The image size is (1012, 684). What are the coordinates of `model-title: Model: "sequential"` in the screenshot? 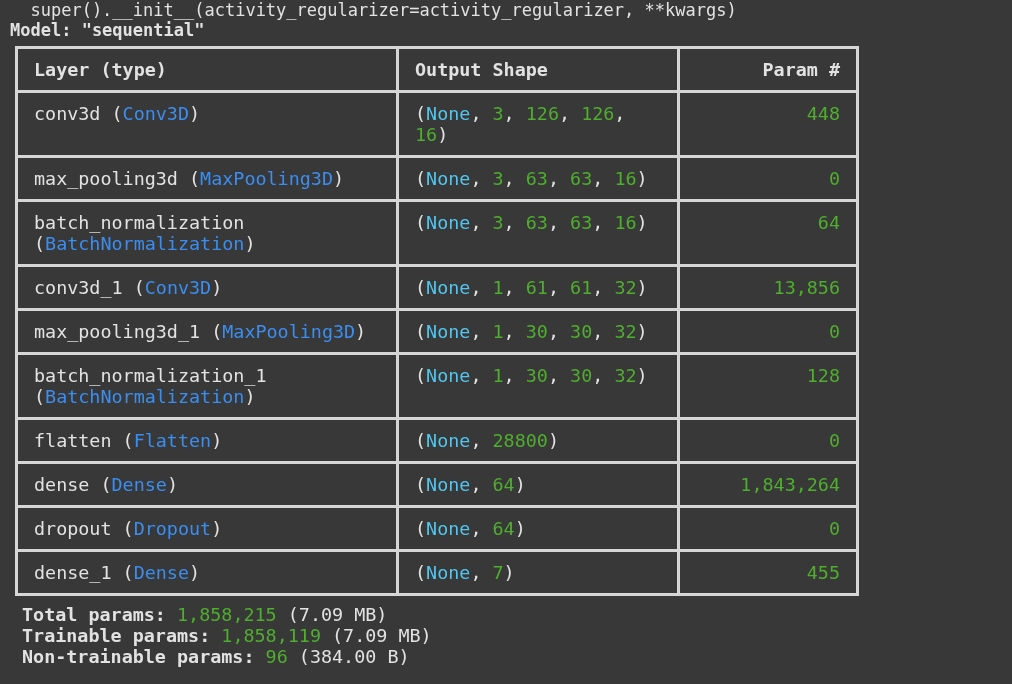 It's located at (107, 30).